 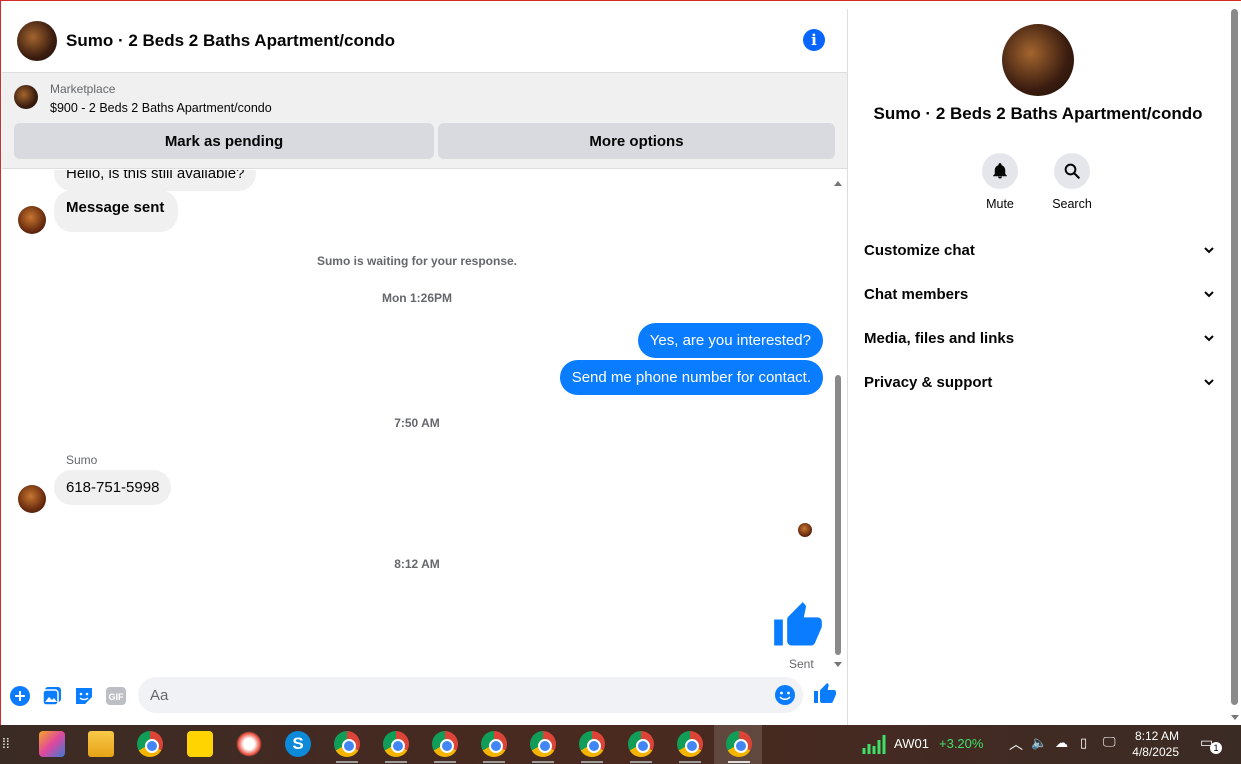 I want to click on read-receipt-avatar, so click(x=805, y=530).